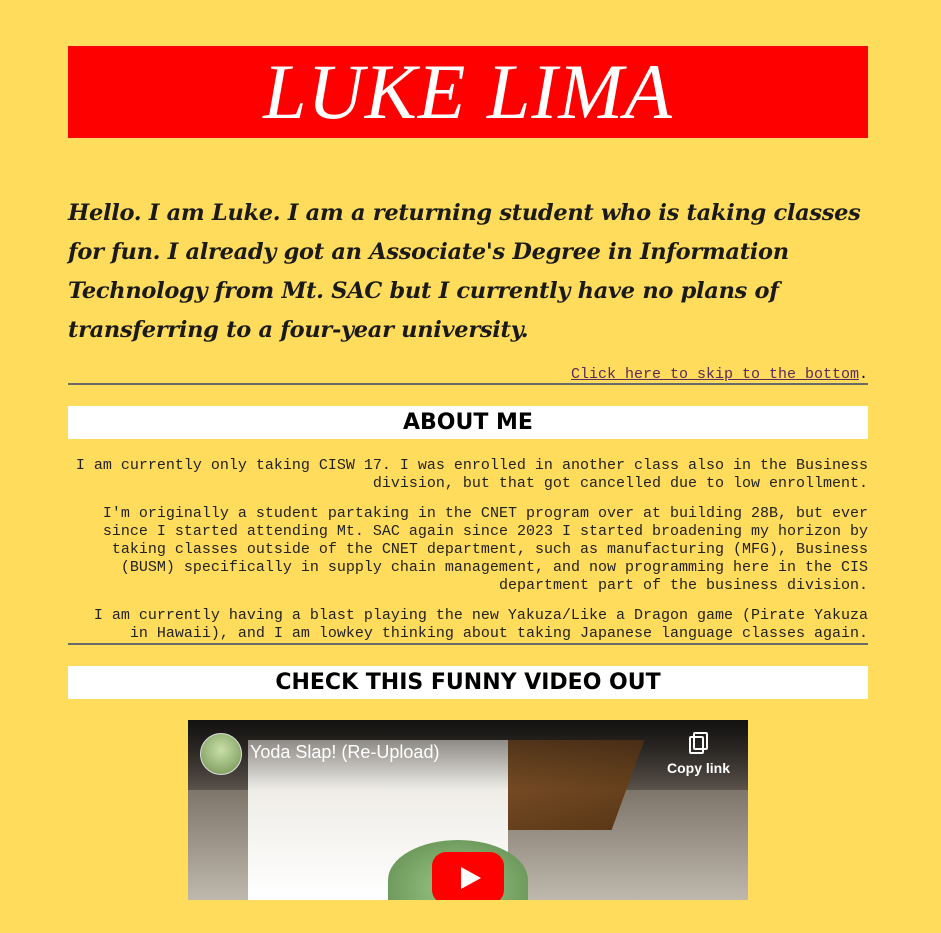 This screenshot has width=941, height=933. I want to click on video-embed: Yoda Slap! (Re-Upload) Copy link, so click(468, 810).